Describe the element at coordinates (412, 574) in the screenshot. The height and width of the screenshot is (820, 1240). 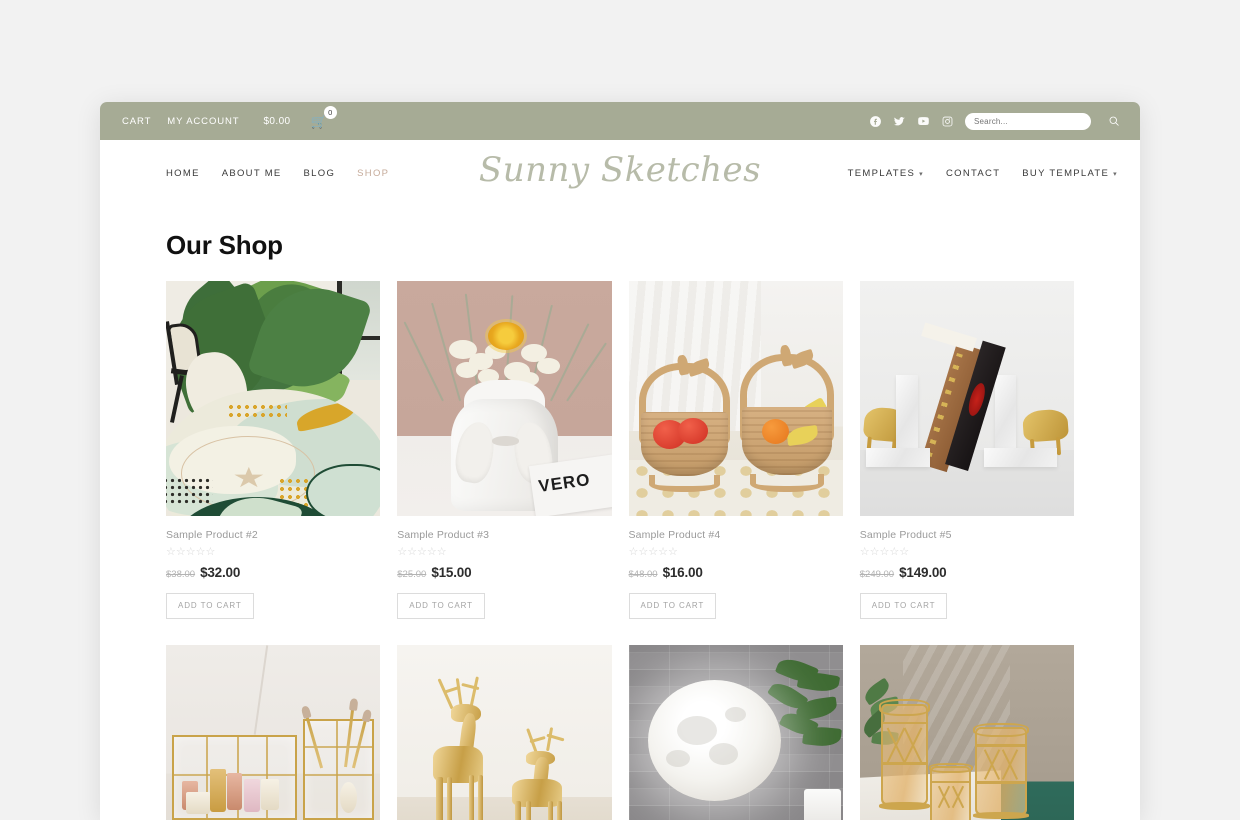
I see `product-price-original: $25.00` at that location.